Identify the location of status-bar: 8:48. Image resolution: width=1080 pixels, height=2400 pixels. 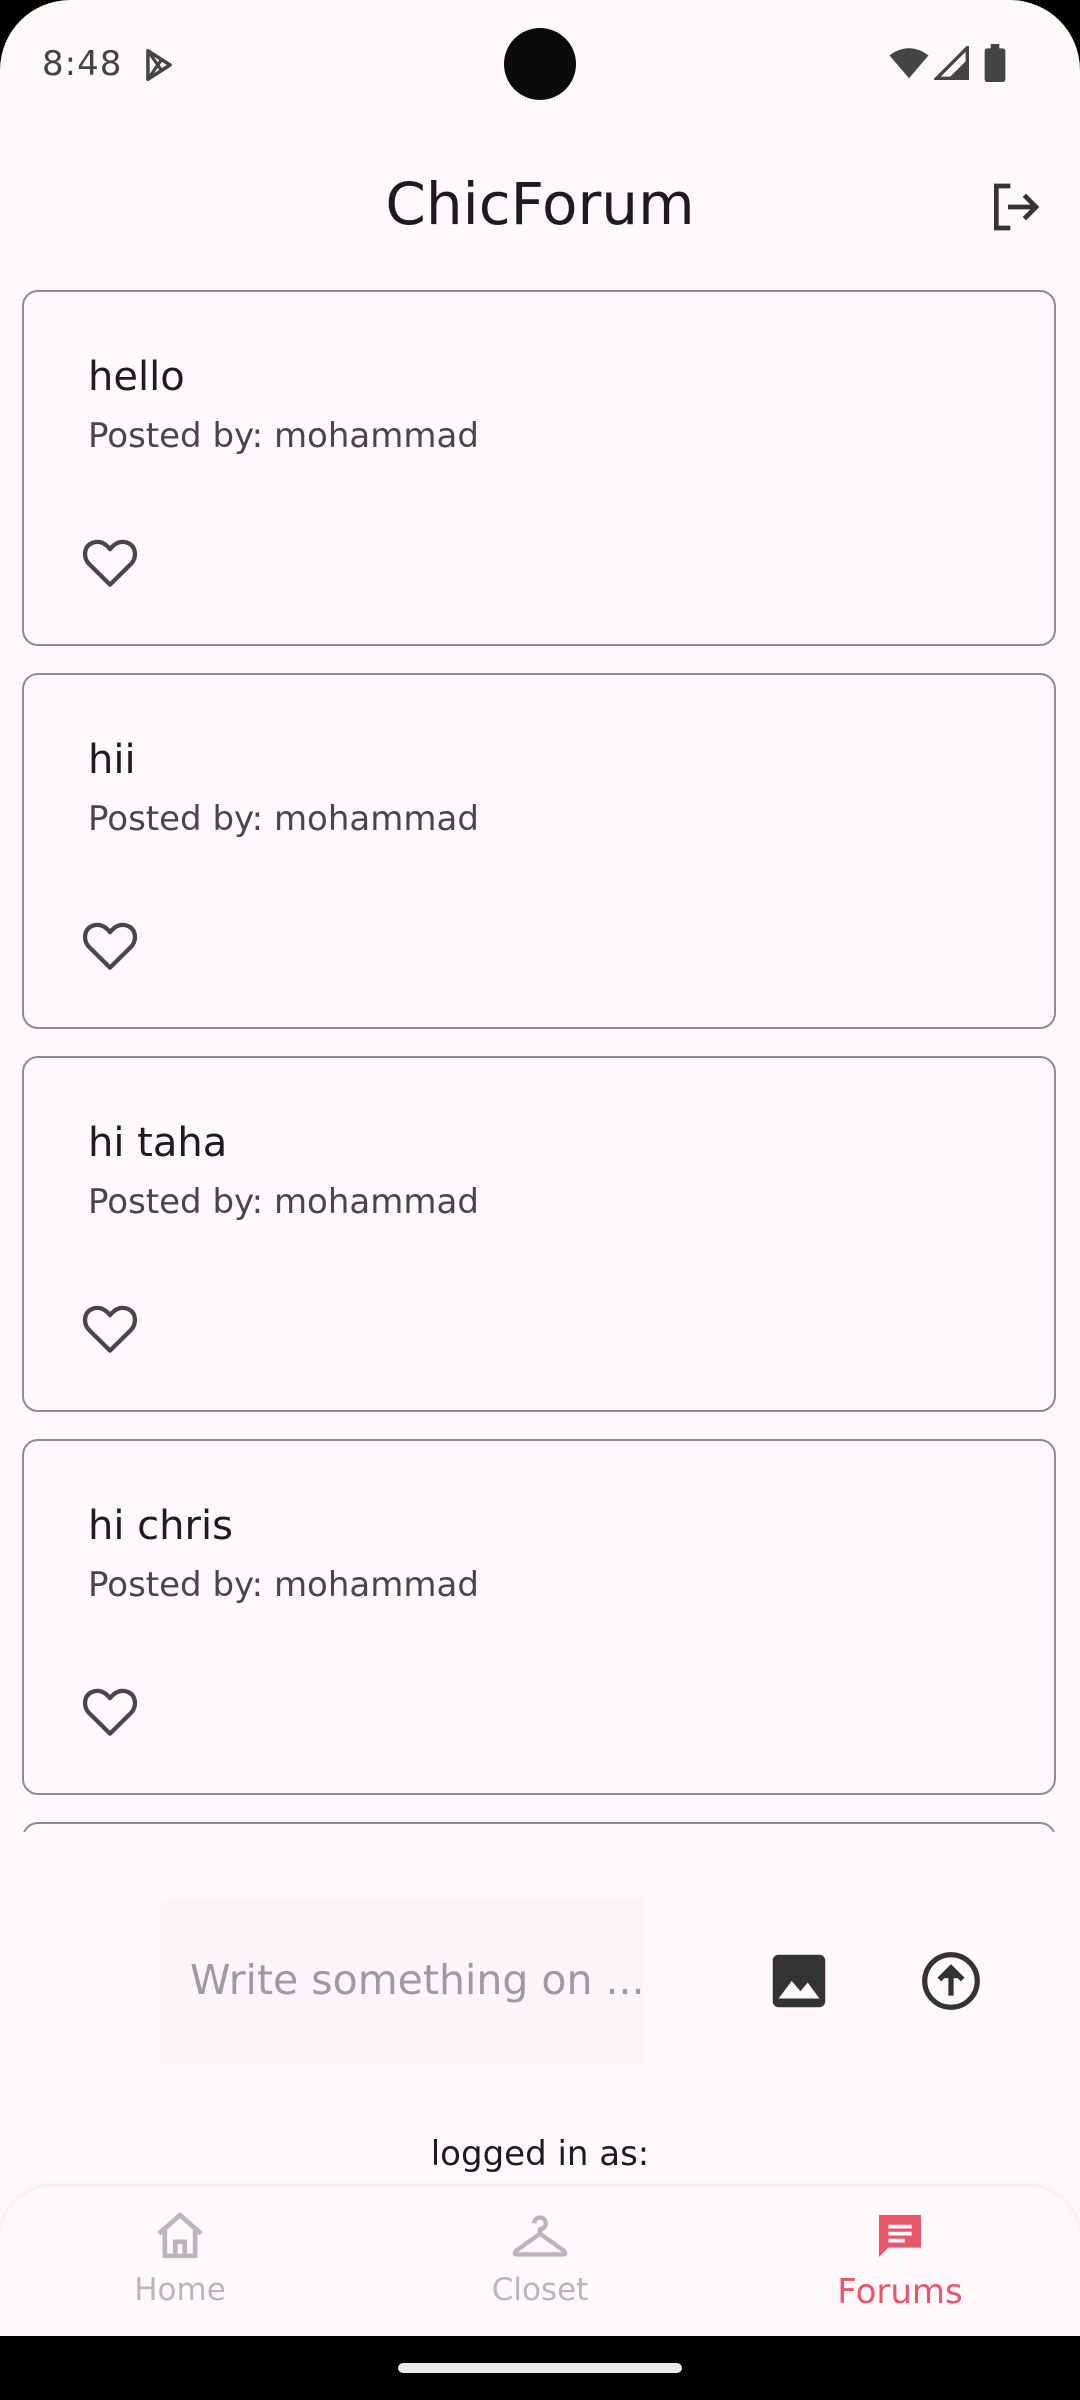
(540, 66).